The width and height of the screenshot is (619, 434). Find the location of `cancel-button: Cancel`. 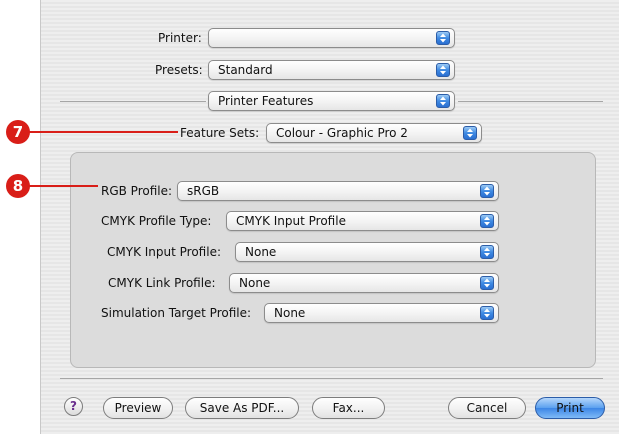

cancel-button: Cancel is located at coordinates (487, 408).